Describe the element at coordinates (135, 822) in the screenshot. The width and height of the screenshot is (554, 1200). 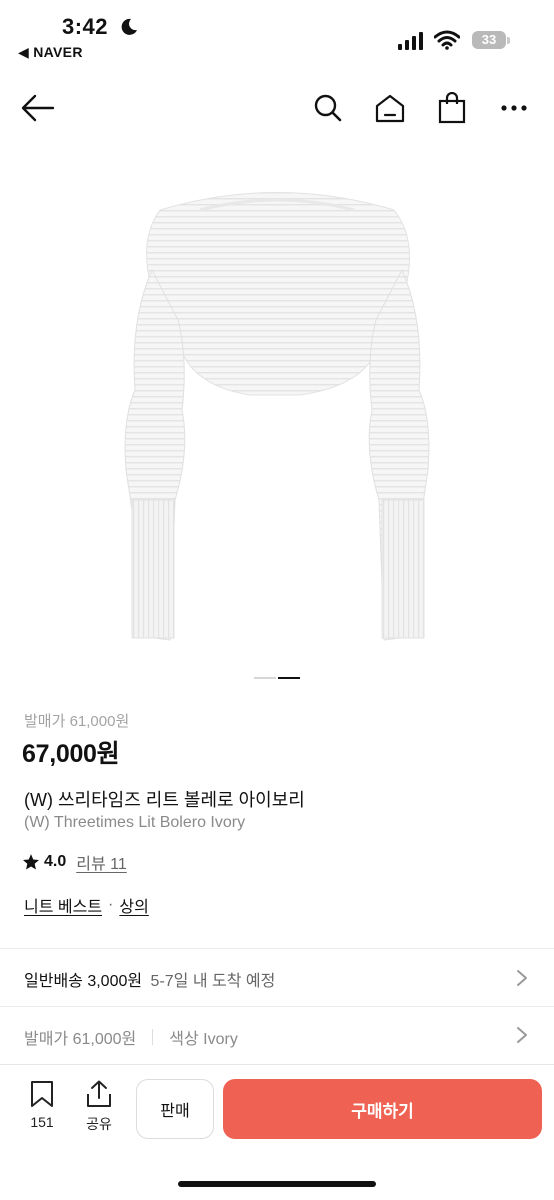
I see `product-name-english: (W) Threetimes Lit Bolero Ivory` at that location.